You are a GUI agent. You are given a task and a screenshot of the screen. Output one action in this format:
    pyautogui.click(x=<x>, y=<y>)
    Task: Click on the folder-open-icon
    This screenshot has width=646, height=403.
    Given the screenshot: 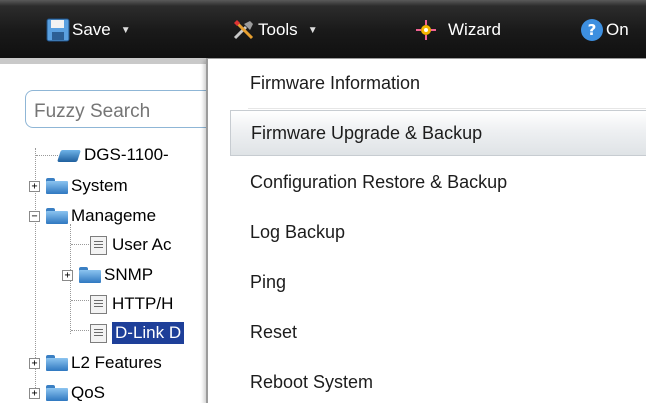 What is the action you would take?
    pyautogui.click(x=57, y=216)
    